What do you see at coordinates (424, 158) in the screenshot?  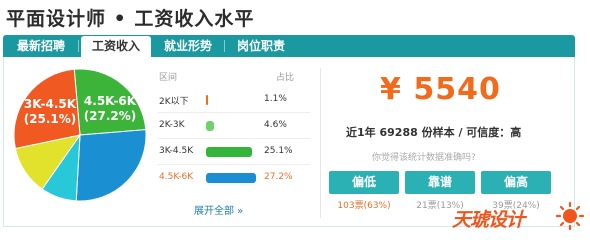 I see `accuracy-question: 你觉得该统计数据准确吗?` at bounding box center [424, 158].